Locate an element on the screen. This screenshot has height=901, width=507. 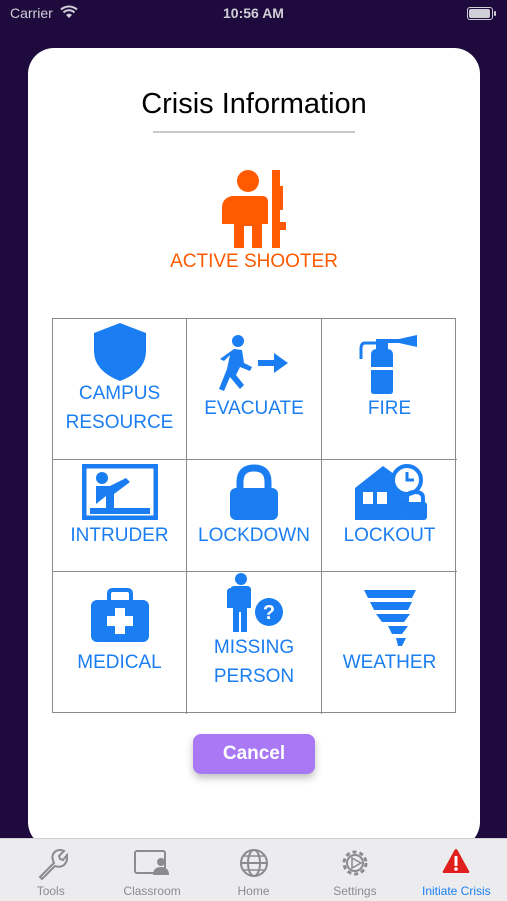
alert-triangle-icon is located at coordinates (456, 861).